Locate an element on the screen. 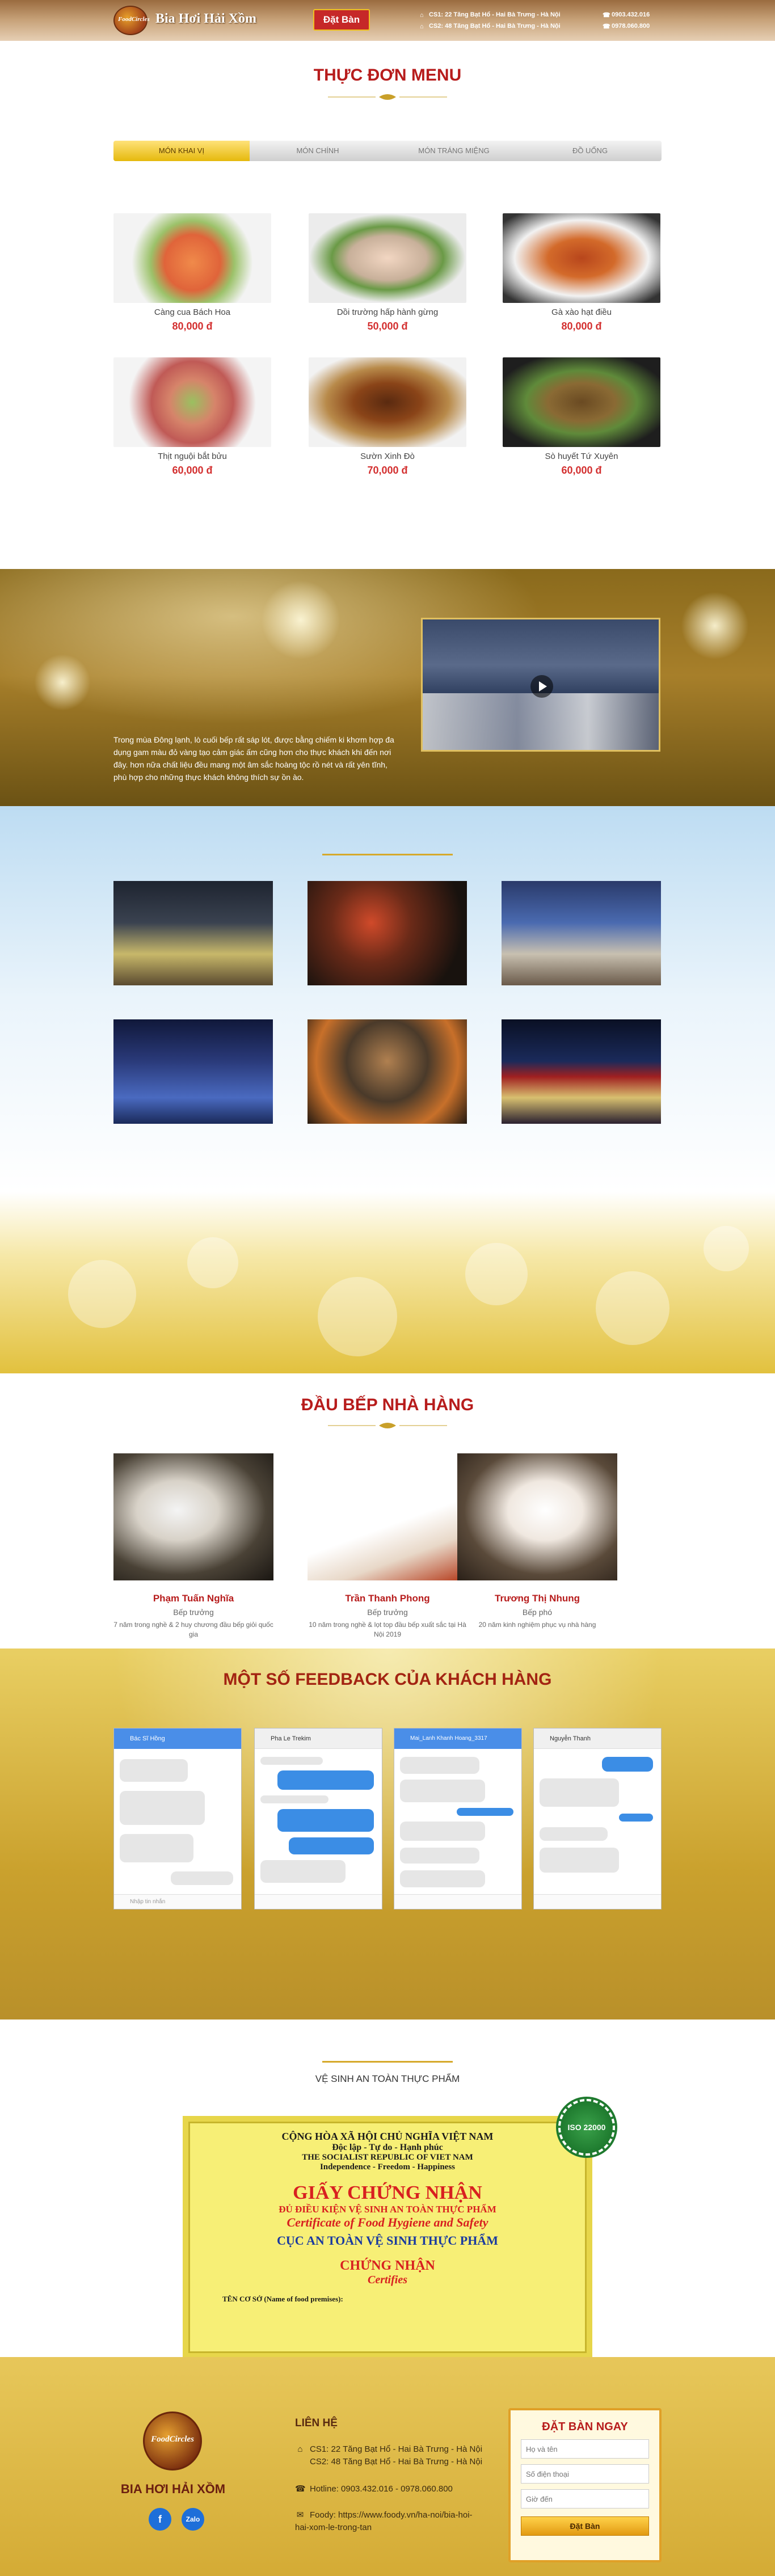  name-field is located at coordinates (585, 2449).